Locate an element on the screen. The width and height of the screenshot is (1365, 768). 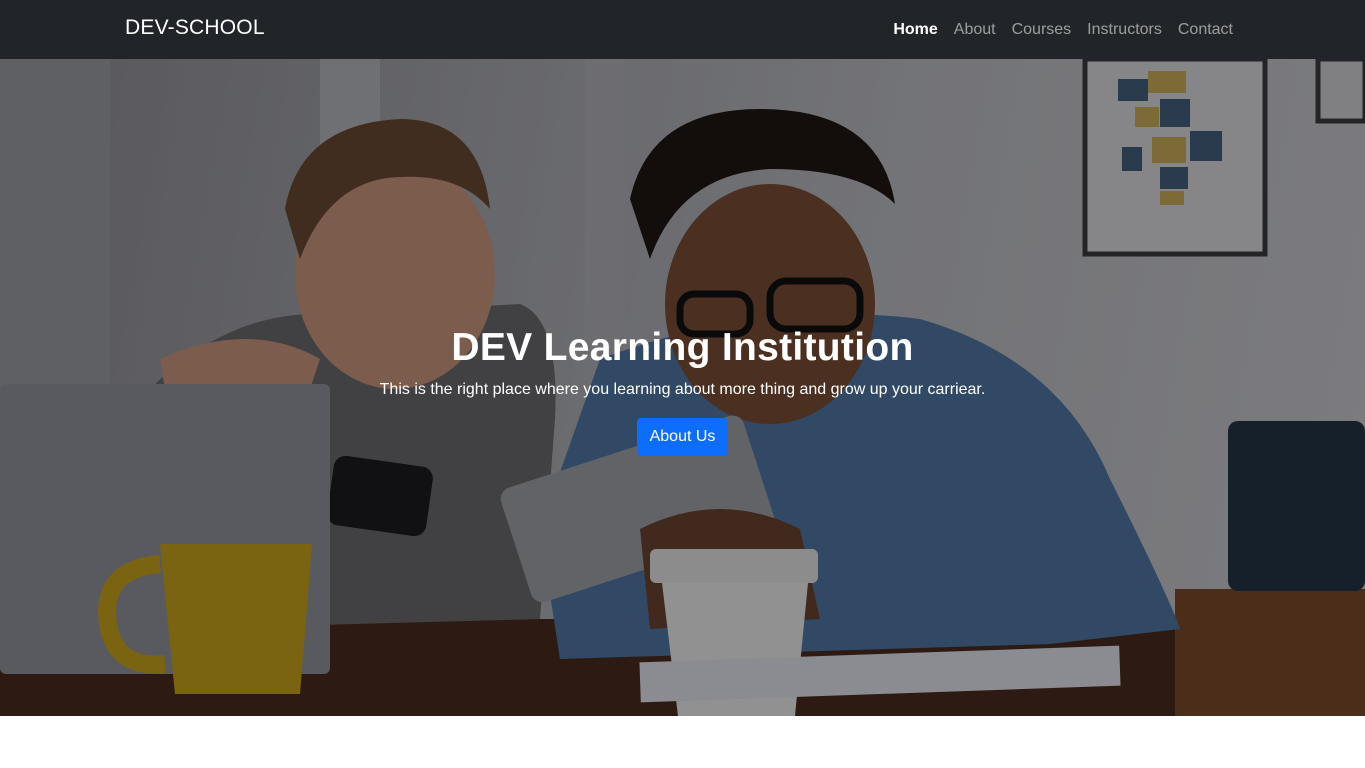
brand-logo: DEV-SCHOOL is located at coordinates (195, 28).